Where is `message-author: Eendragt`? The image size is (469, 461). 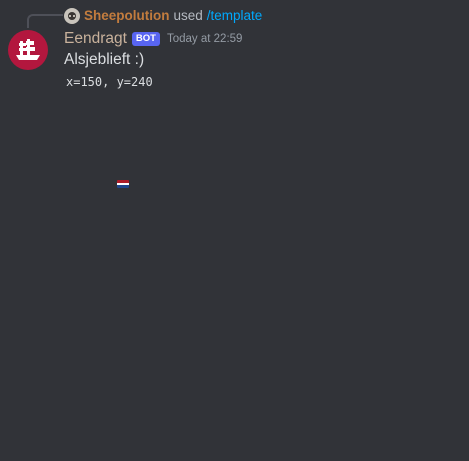
message-author: Eendragt is located at coordinates (95, 39).